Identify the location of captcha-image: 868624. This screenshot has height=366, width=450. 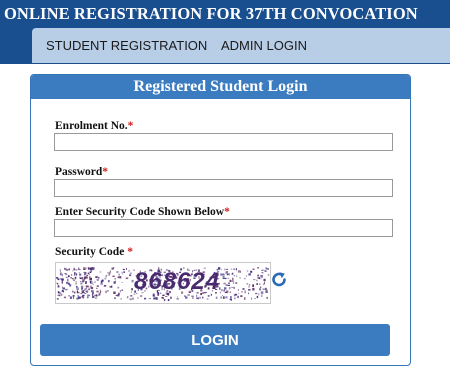
(163, 283).